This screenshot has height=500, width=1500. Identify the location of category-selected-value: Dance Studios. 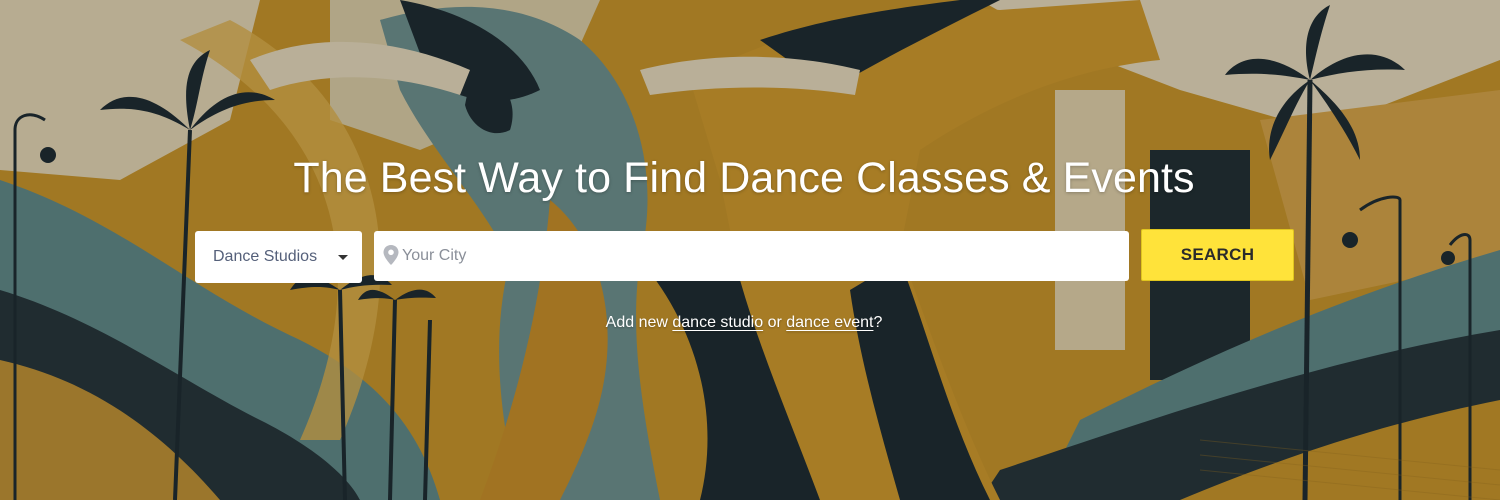
(265, 256).